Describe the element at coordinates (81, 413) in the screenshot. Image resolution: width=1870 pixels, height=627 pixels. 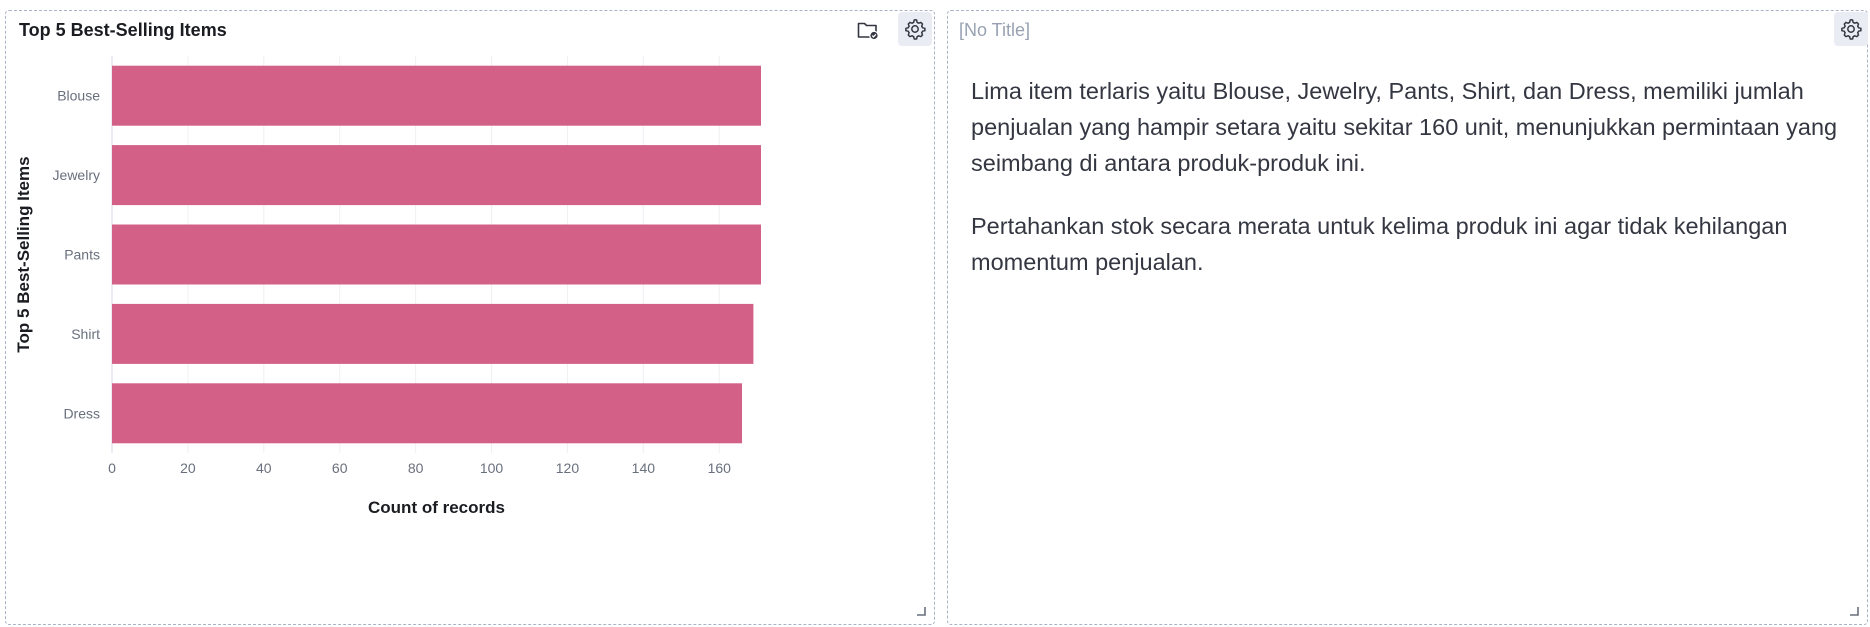
I see `y-tick-label: Dress` at that location.